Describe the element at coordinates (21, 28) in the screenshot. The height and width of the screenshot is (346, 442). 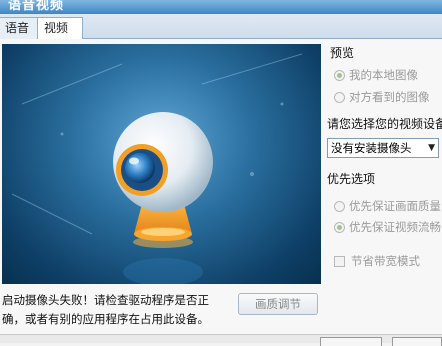
I see `tab-voice: 语音` at that location.